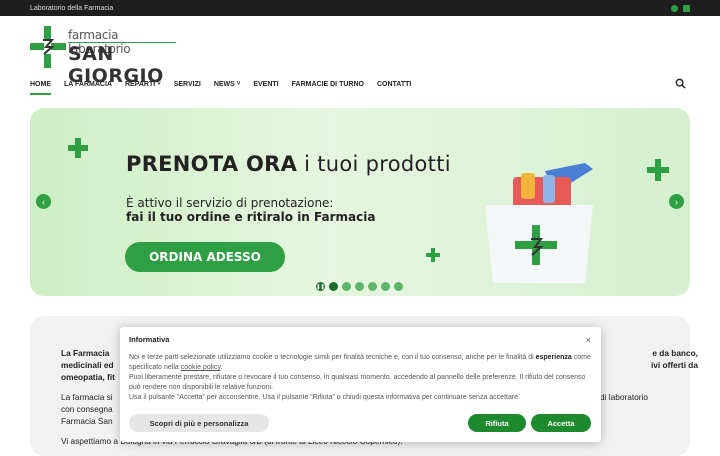  Describe the element at coordinates (43, 201) in the screenshot. I see `slider-prev-button: ‹` at that location.